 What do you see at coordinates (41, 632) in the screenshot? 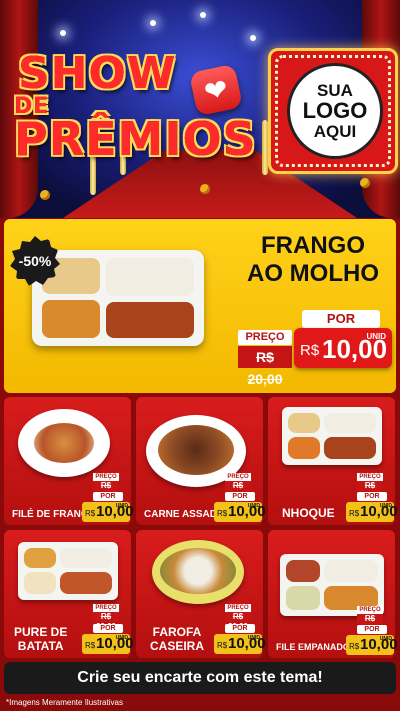
I see `product-name-line: PURE DE` at bounding box center [41, 632].